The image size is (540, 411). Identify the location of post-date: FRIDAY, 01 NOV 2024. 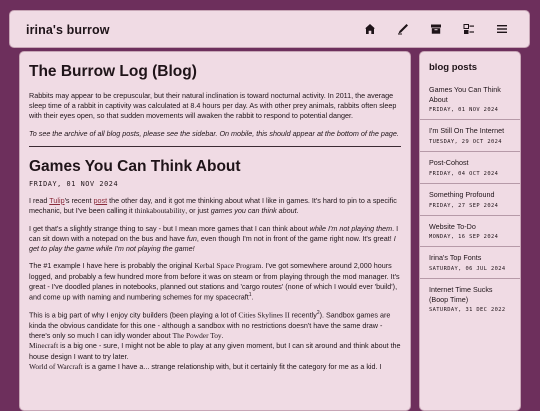
(74, 183).